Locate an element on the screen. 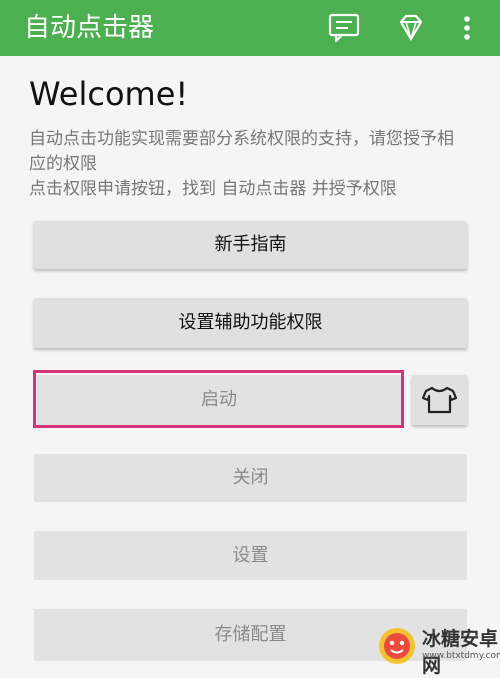 The image size is (500, 678). close-button: 关闭 is located at coordinates (250, 478).